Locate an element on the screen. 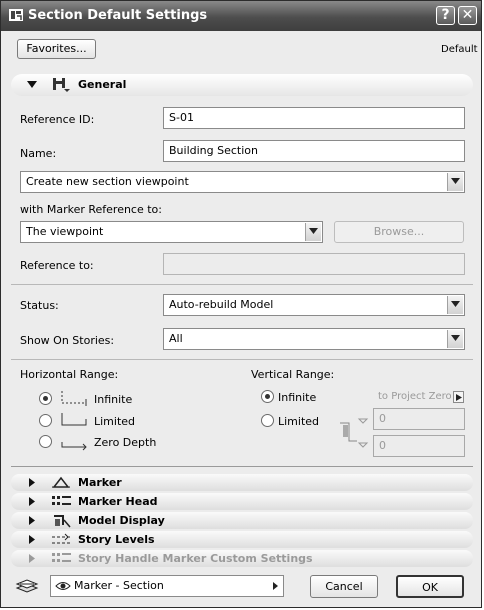 This screenshot has width=484, height=610. general-section-header: General is located at coordinates (242, 85).